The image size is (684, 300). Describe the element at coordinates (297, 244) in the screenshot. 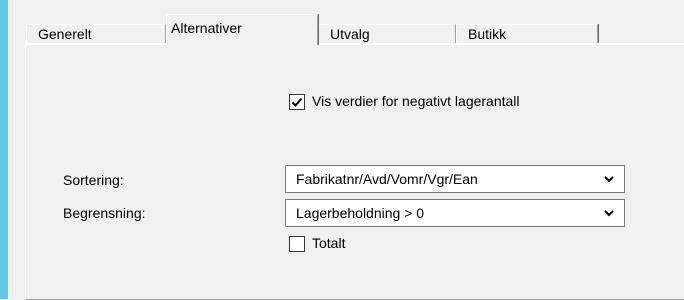

I see `total-checkbox` at that location.